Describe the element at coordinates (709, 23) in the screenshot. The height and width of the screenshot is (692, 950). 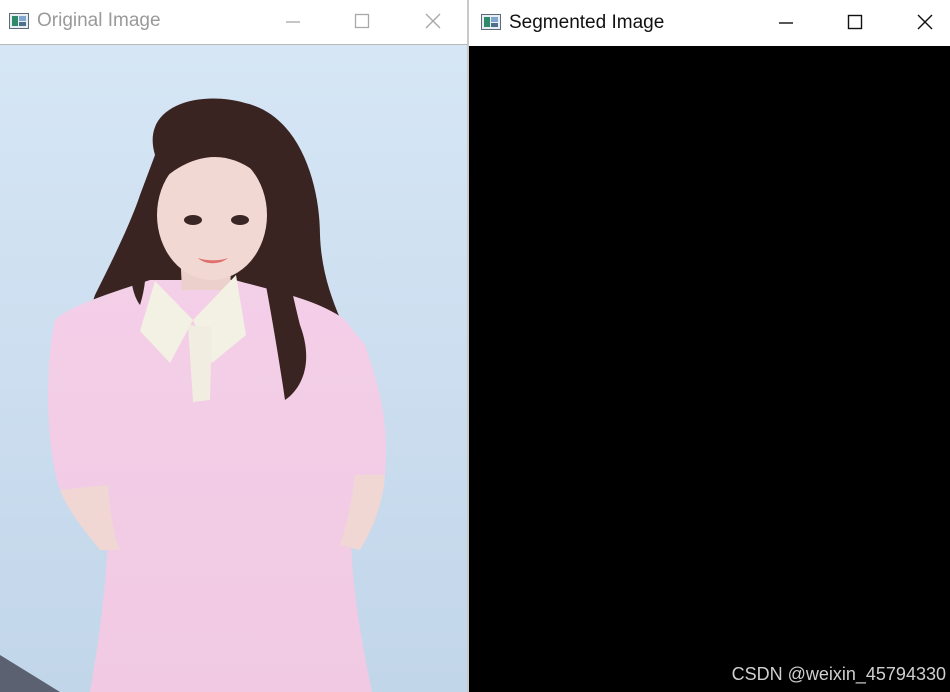
I see `segmented-image-titlebar: Segmented Image` at that location.